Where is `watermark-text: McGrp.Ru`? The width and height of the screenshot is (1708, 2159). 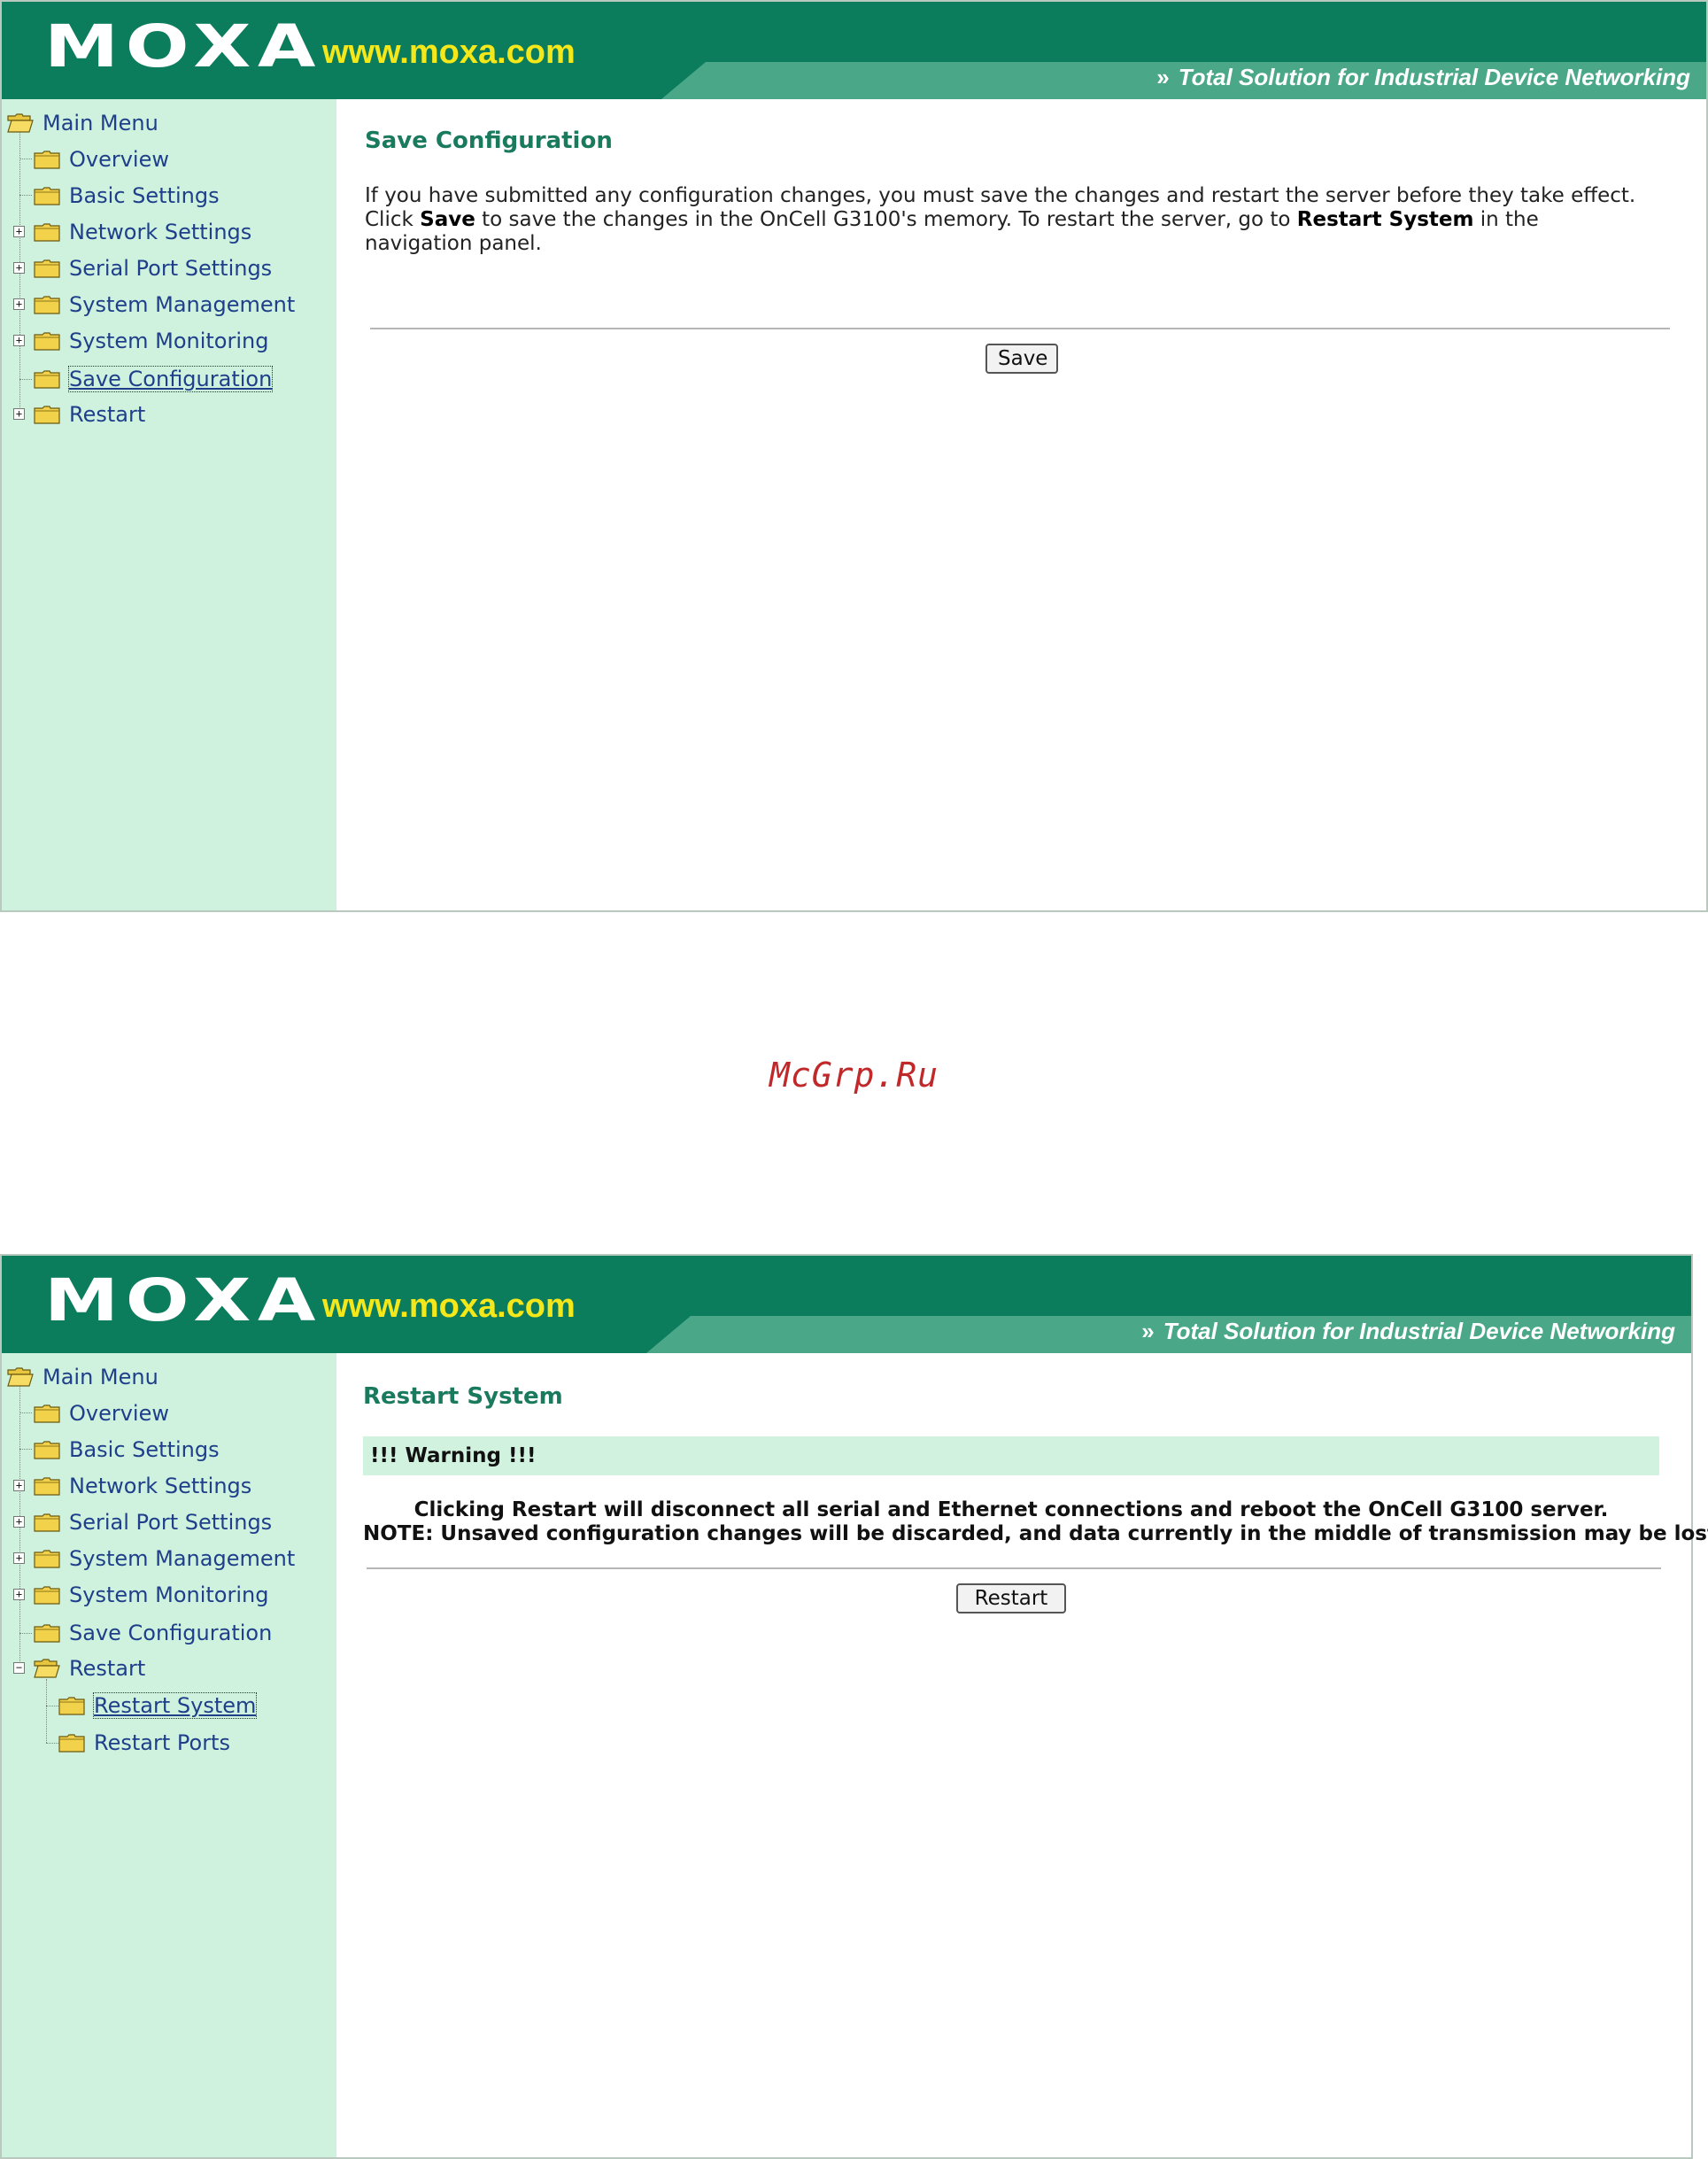
watermark-text: McGrp.Ru is located at coordinates (854, 1075).